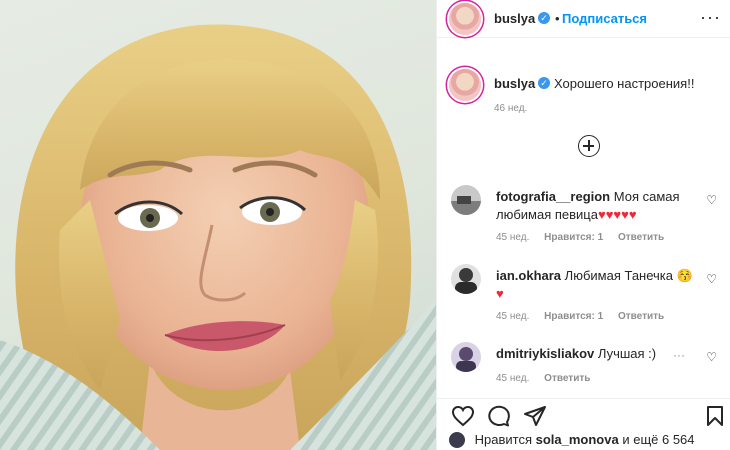  Describe the element at coordinates (528, 275) in the screenshot. I see `commenter-username: ian.okhara` at that location.